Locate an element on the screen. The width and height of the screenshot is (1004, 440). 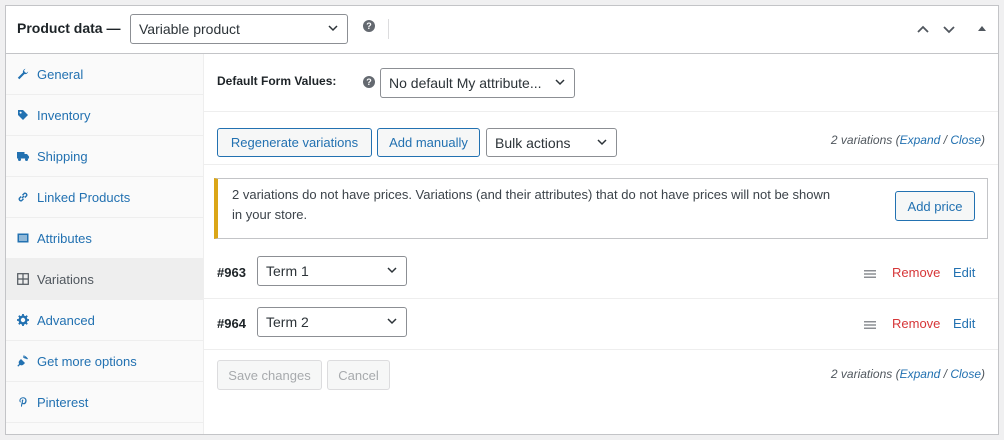
variation-row: #963 Term 1 Remove Edit is located at coordinates (601, 273).